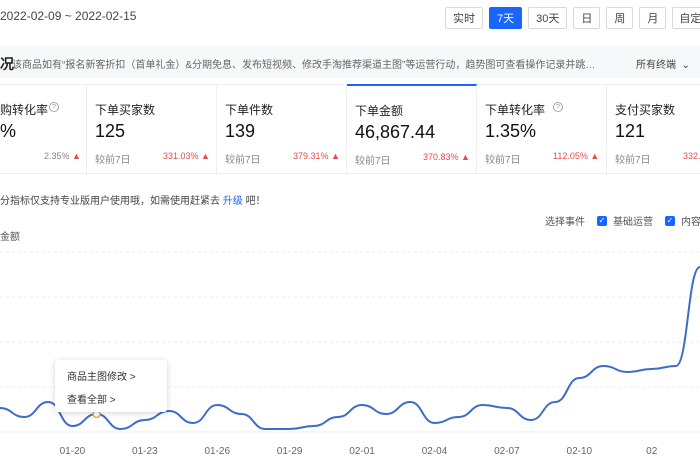  What do you see at coordinates (633, 222) in the screenshot?
I see `legend-basic-ops-label: 基础运营` at bounding box center [633, 222].